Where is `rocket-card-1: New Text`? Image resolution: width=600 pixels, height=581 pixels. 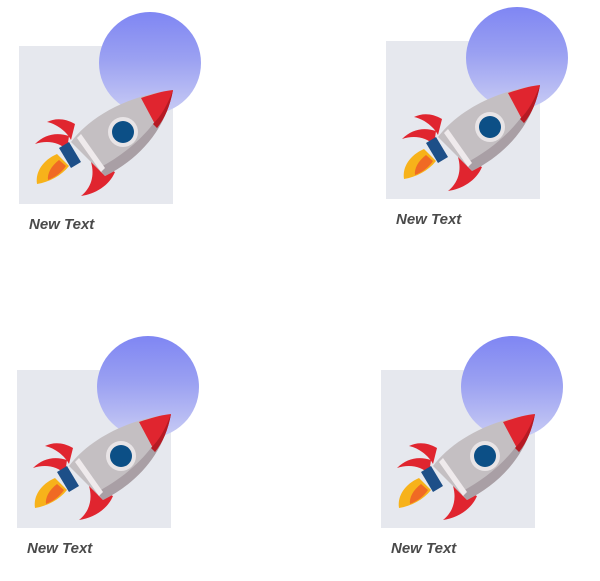 rocket-card-1: New Text is located at coordinates (114, 127).